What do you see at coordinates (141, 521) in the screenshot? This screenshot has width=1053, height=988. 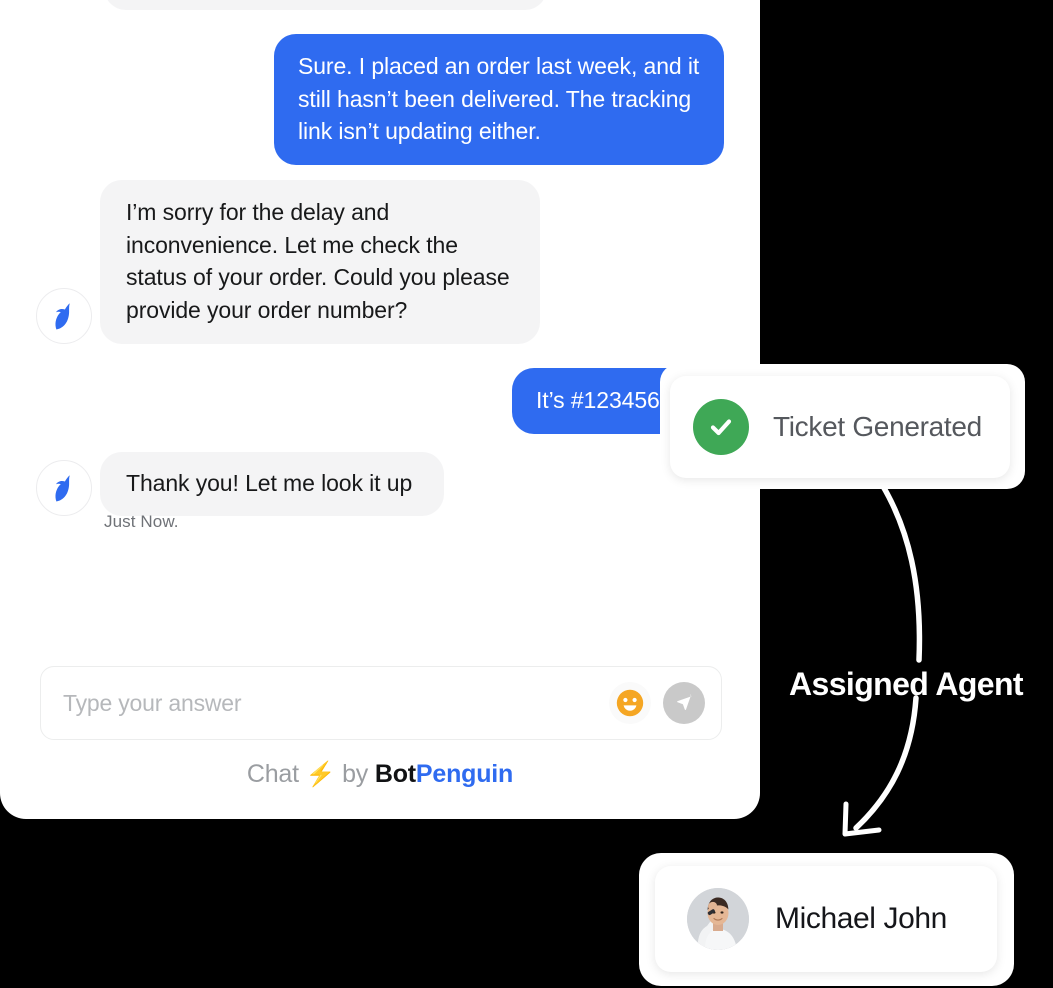 I see `message-timestamp: Just Now.` at bounding box center [141, 521].